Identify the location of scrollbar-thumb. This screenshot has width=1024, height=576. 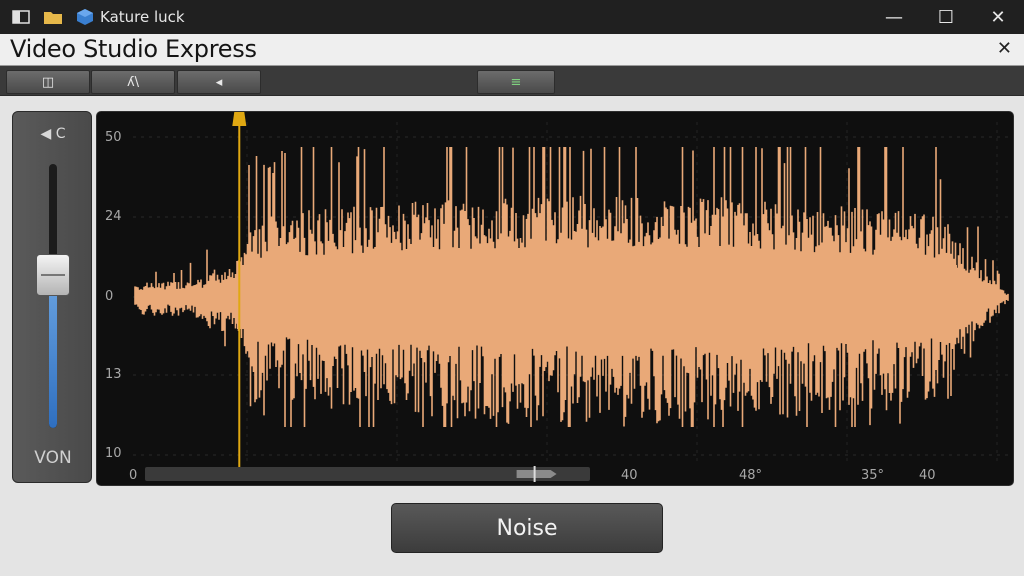
(536, 474).